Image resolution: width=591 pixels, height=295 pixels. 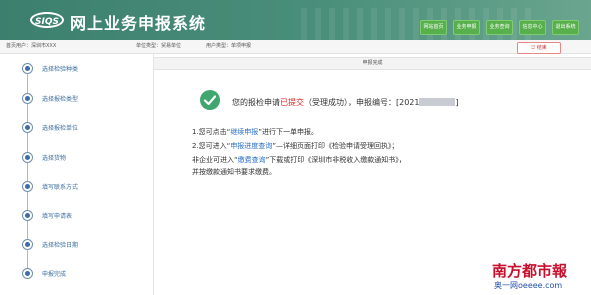 I want to click on info-text: ”—详细页面打印《检验申请受理回执》；, so click(x=335, y=146).